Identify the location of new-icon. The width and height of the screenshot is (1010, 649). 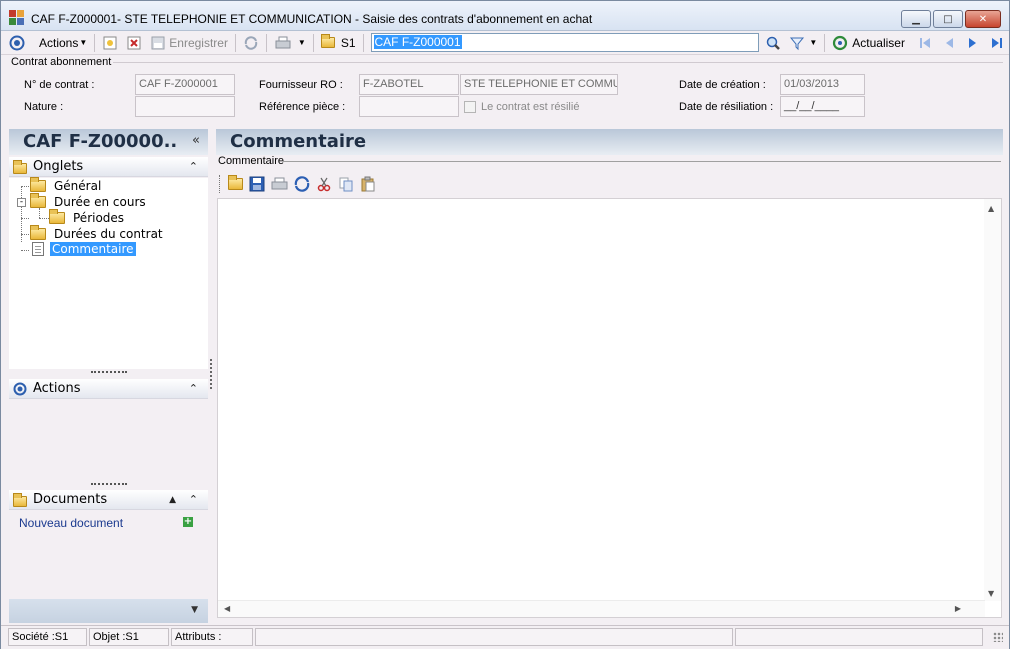
(110, 43).